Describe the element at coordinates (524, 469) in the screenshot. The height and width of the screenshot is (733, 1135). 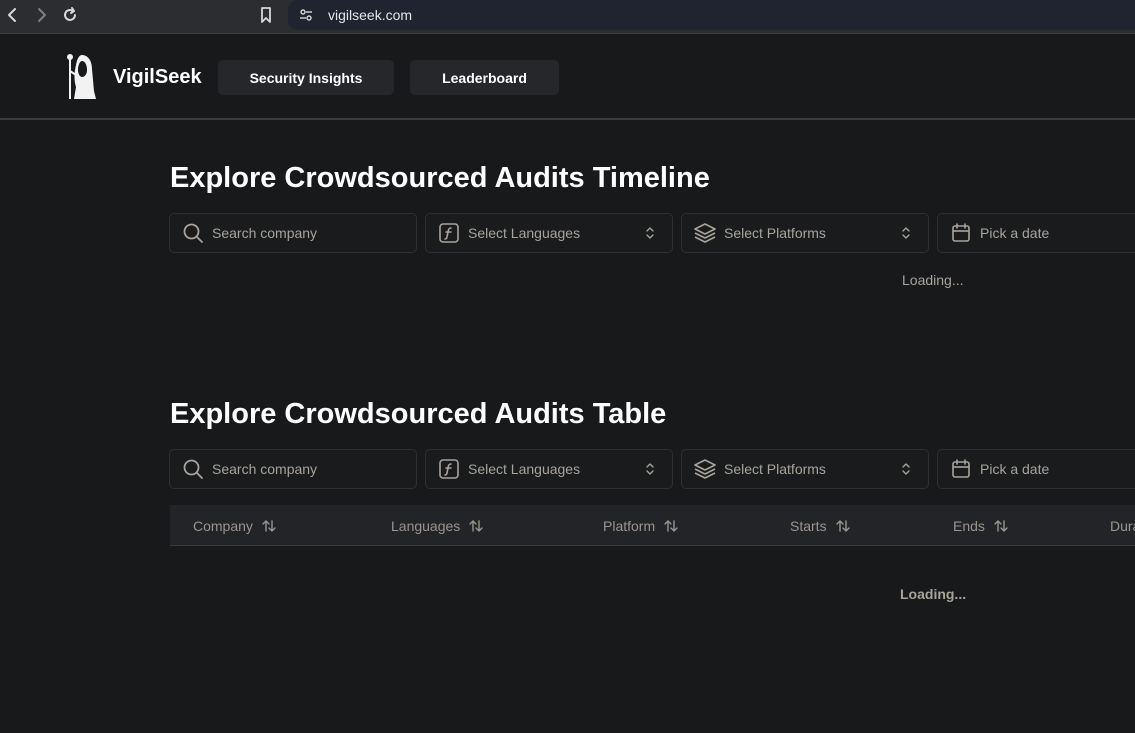
I see `table-languages-label: Select Languages` at that location.